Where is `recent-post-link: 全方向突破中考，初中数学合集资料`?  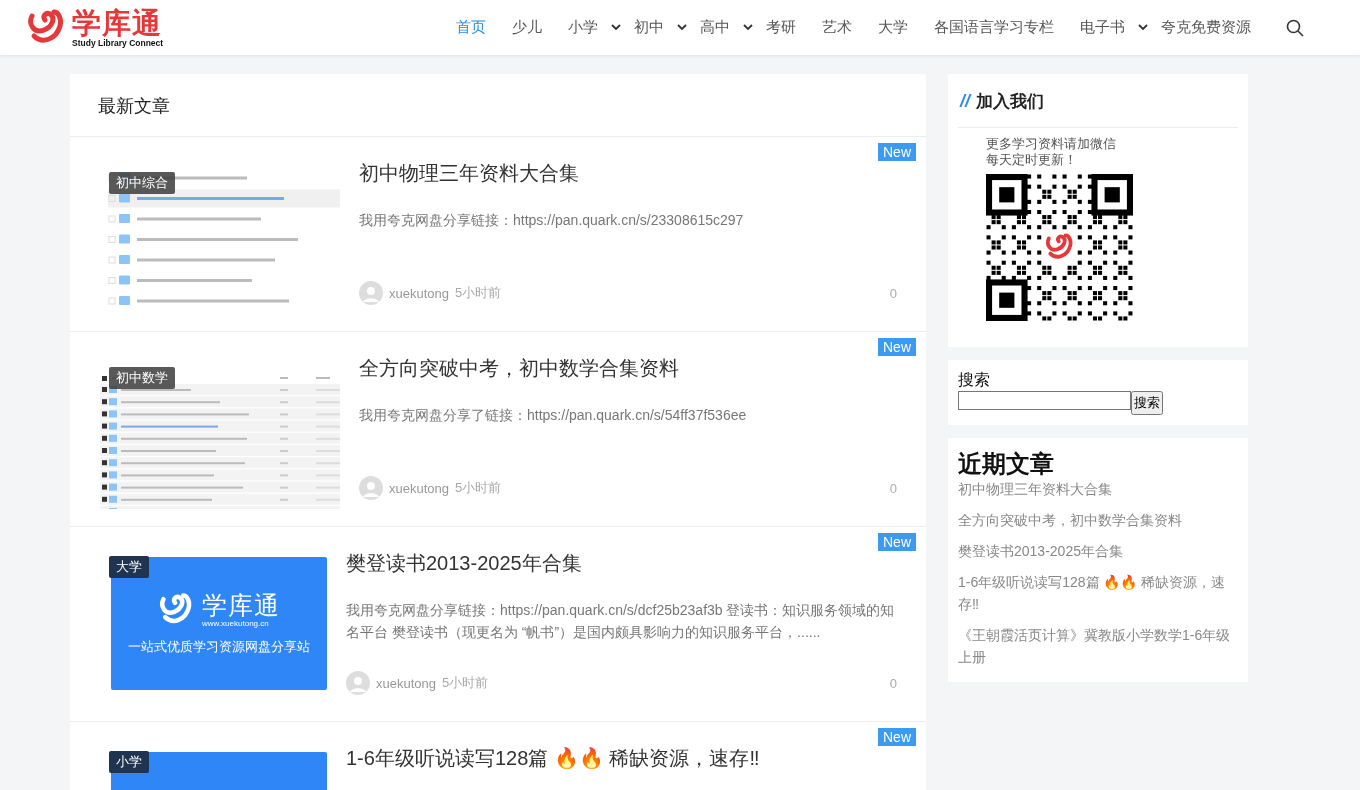
recent-post-link: 全方向突破中考，初中数学合集资料 is located at coordinates (1098, 520).